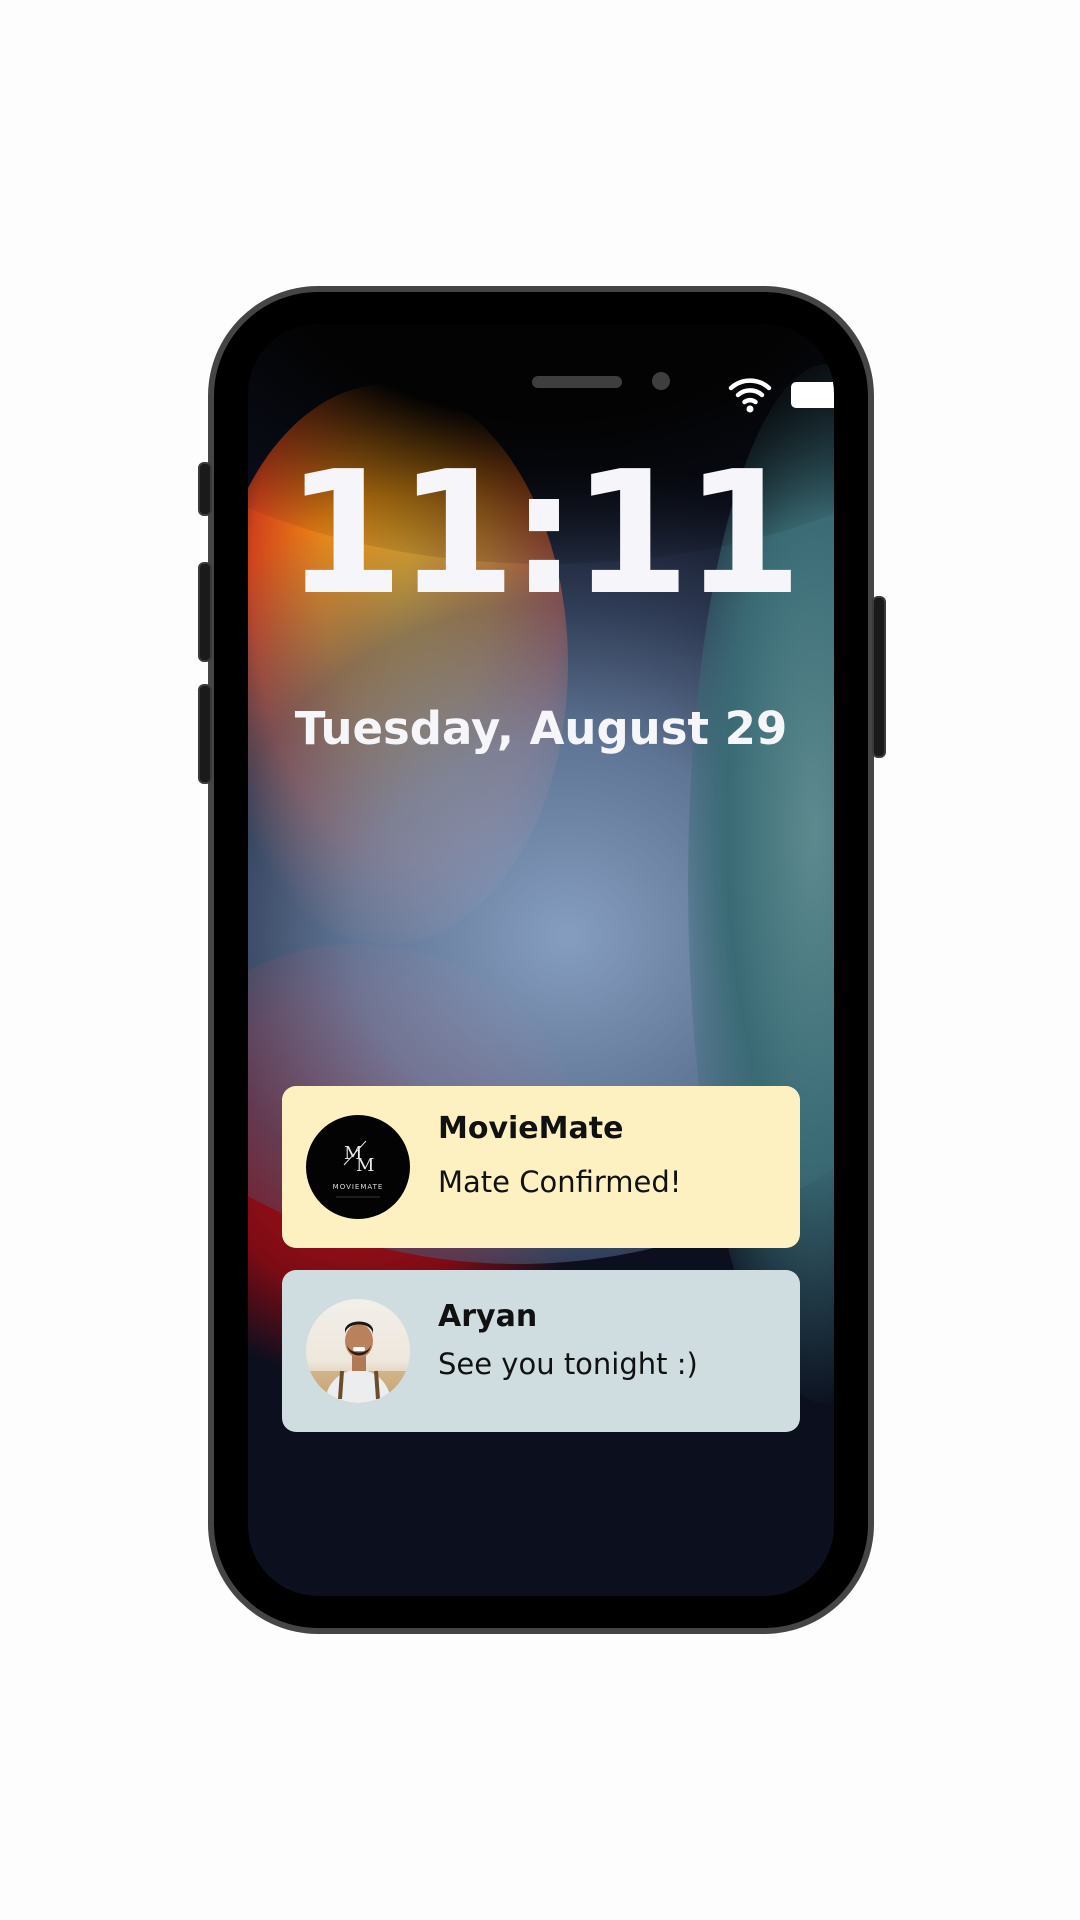 The height and width of the screenshot is (1920, 1080). What do you see at coordinates (531, 1128) in the screenshot?
I see `notification-title: MovieMate` at bounding box center [531, 1128].